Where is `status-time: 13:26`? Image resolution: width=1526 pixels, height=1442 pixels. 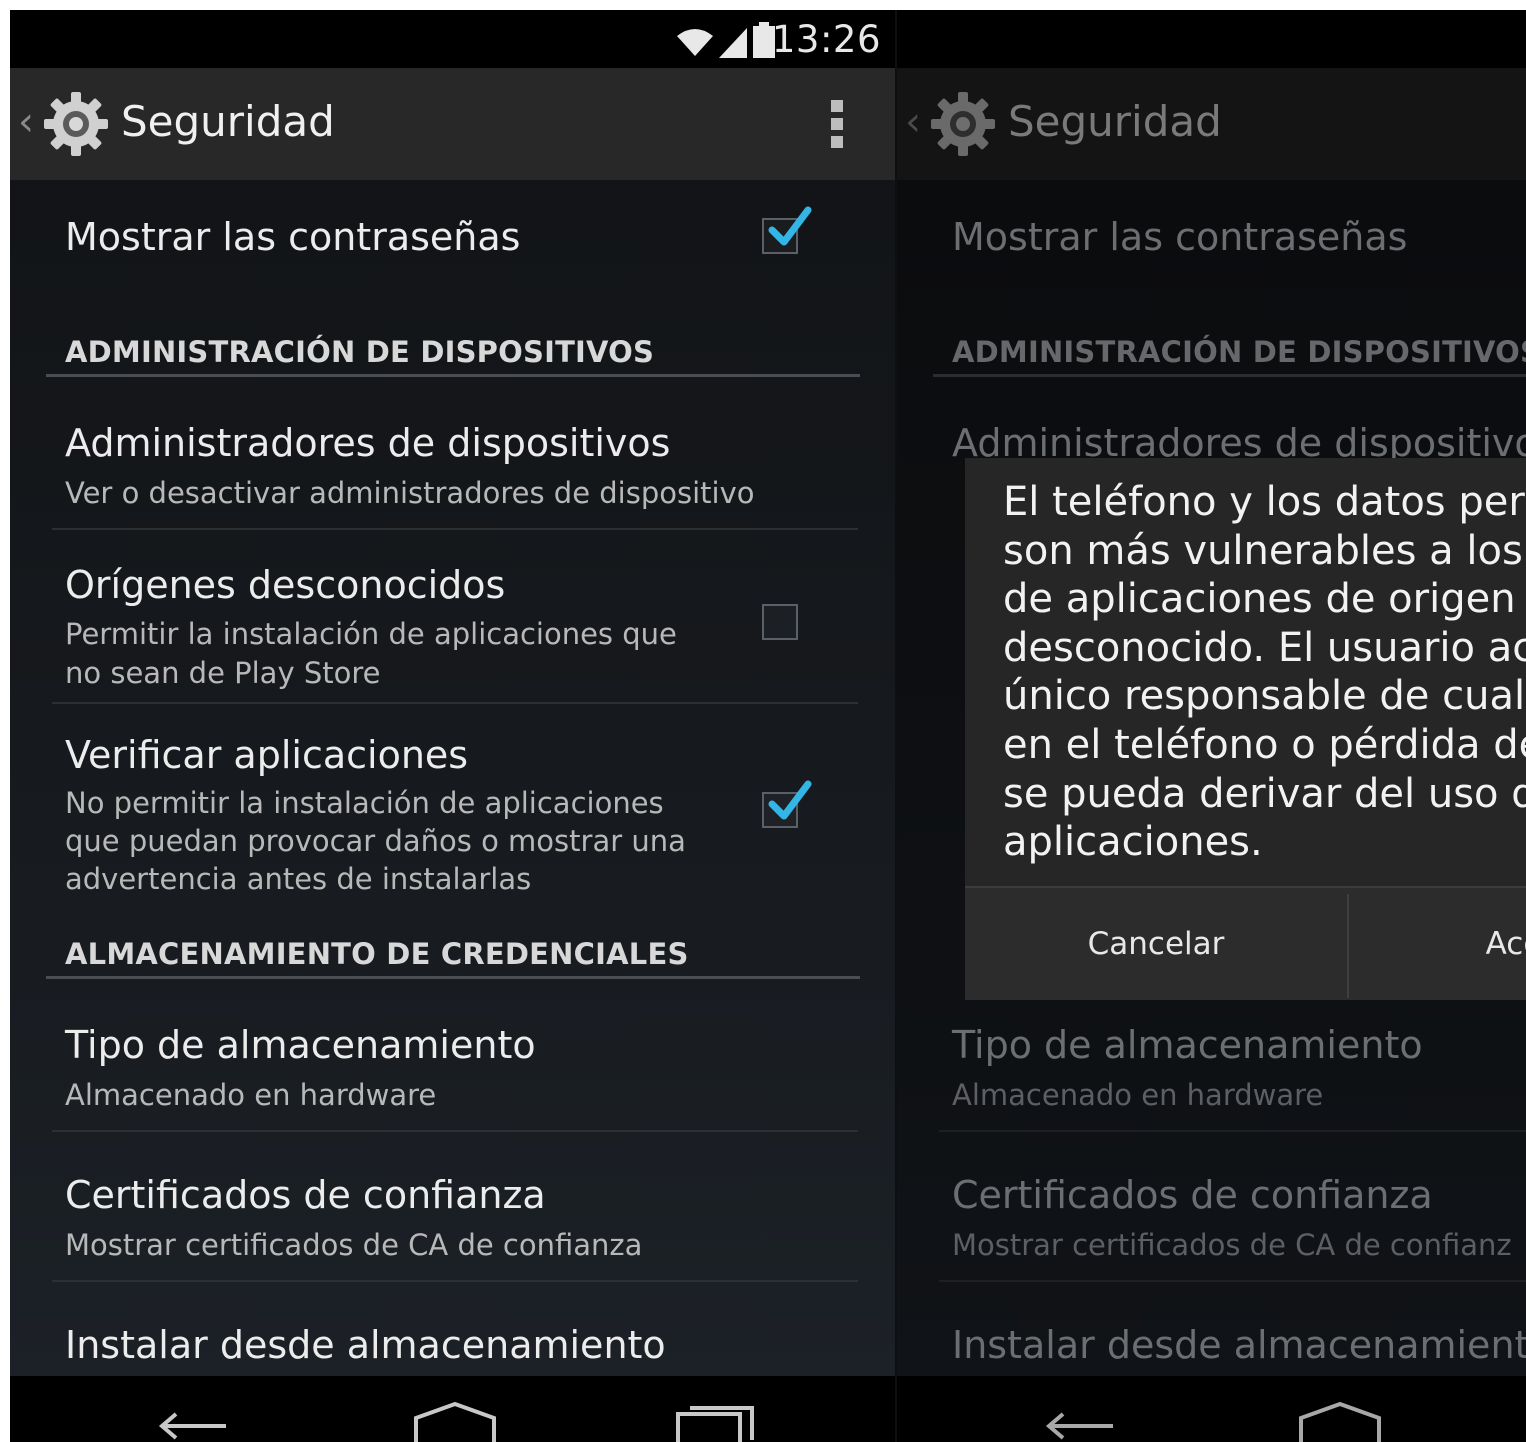
status-time: 13:26 is located at coordinates (826, 39).